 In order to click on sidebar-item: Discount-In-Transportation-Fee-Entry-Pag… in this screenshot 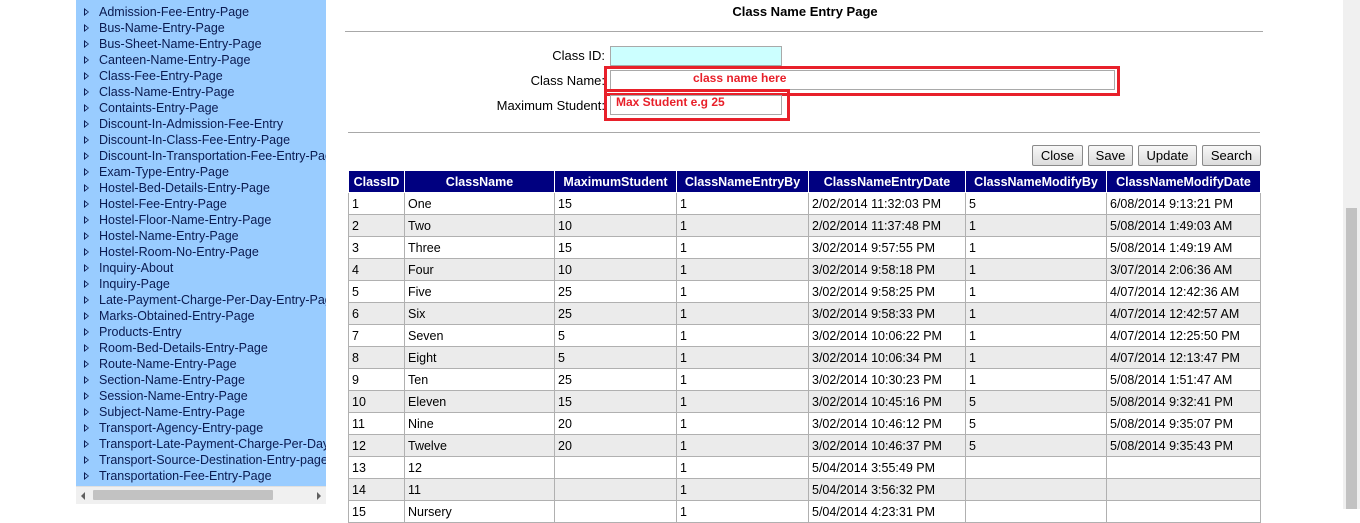, I will do `click(201, 156)`.